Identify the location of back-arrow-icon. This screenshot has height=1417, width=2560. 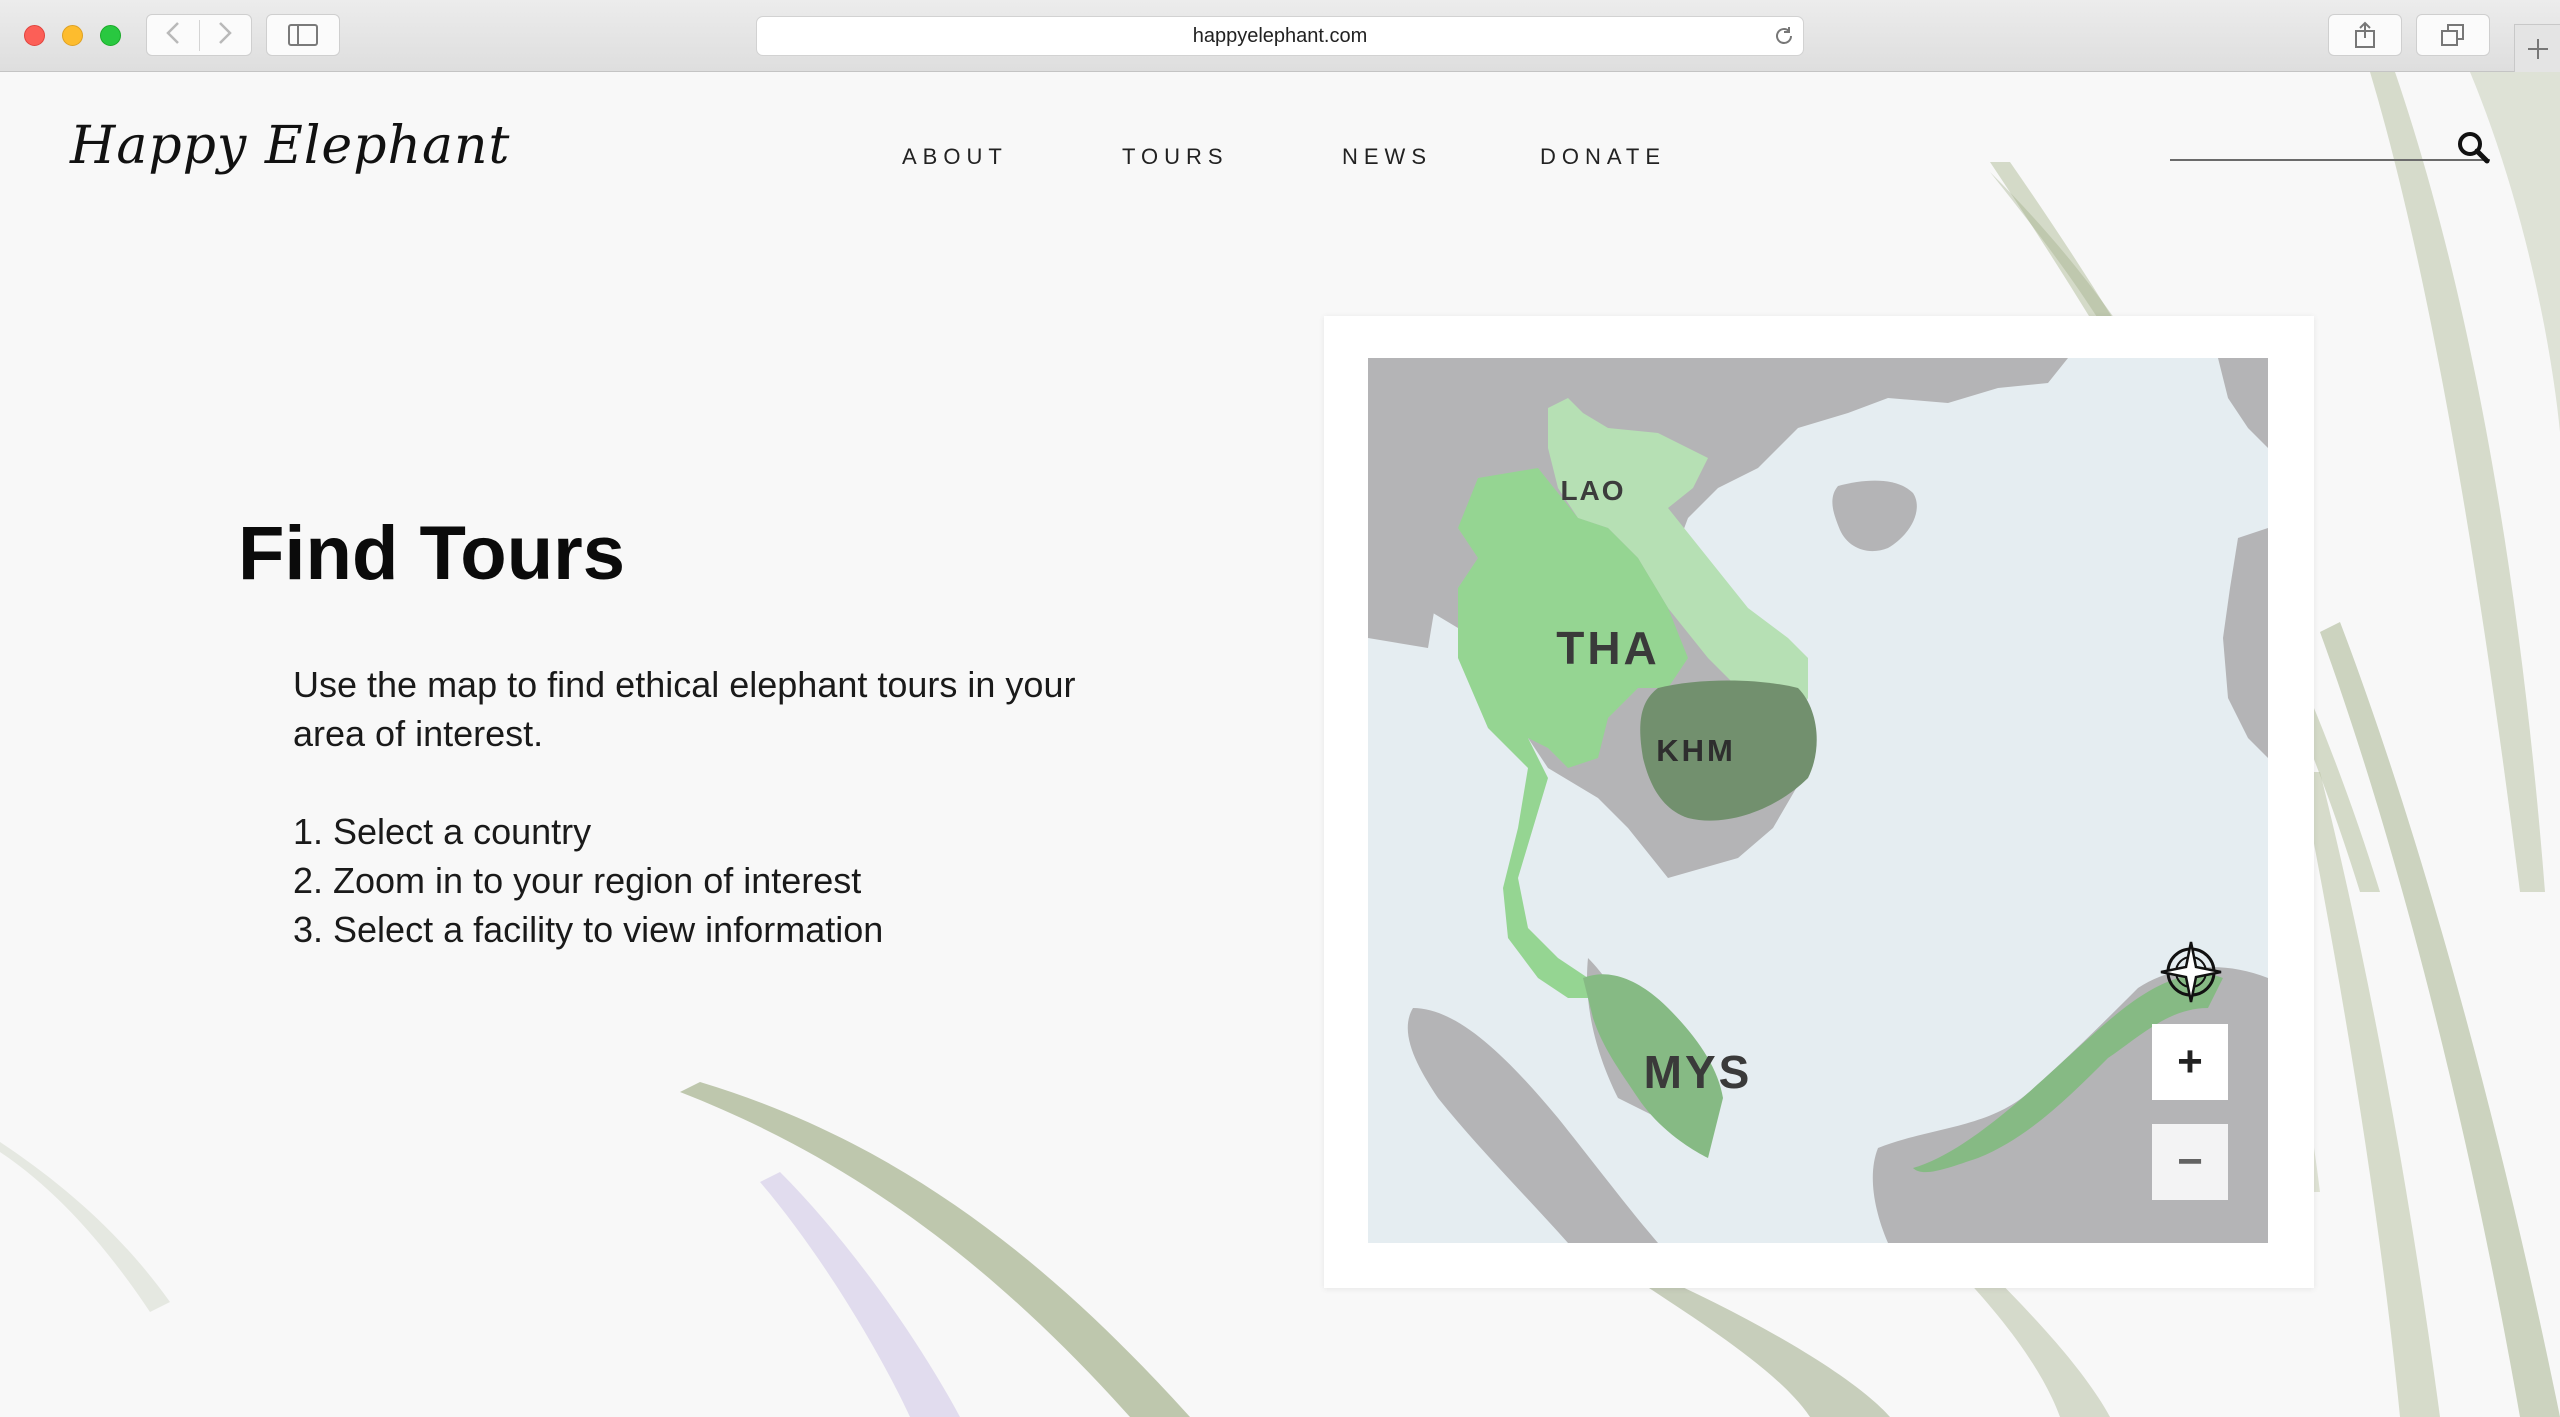
(173, 35).